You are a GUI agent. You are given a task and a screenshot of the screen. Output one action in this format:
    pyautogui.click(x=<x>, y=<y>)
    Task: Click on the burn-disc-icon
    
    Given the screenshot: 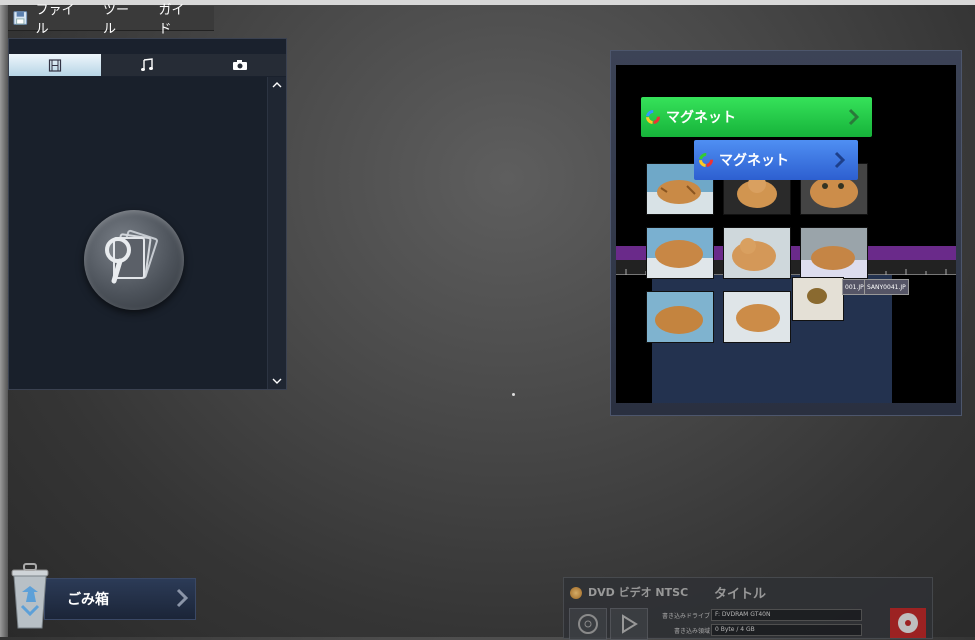 What is the action you would take?
    pyautogui.click(x=908, y=623)
    